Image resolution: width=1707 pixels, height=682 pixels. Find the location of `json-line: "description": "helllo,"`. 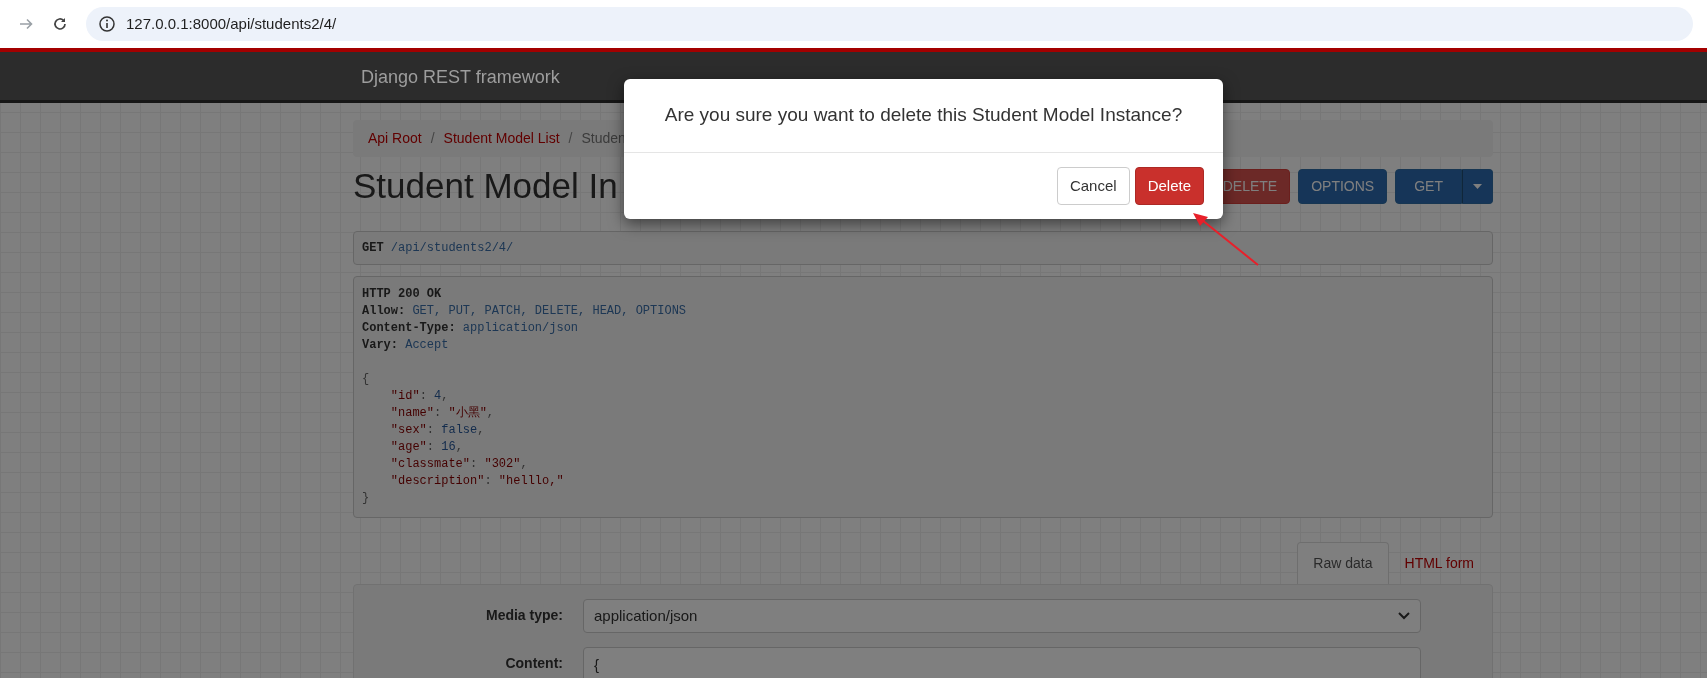

json-line: "description": "helllo," is located at coordinates (477, 481).